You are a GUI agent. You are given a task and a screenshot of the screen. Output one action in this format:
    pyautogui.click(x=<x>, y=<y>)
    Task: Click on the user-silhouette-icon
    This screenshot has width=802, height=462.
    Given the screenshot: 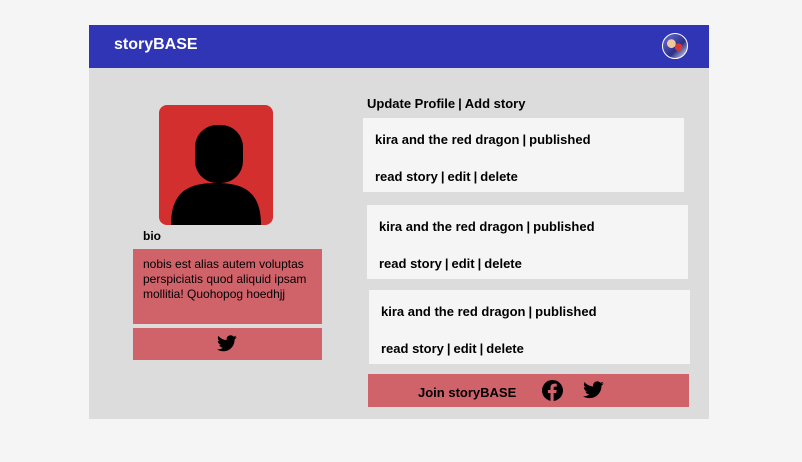 What is the action you would take?
    pyautogui.click(x=216, y=175)
    